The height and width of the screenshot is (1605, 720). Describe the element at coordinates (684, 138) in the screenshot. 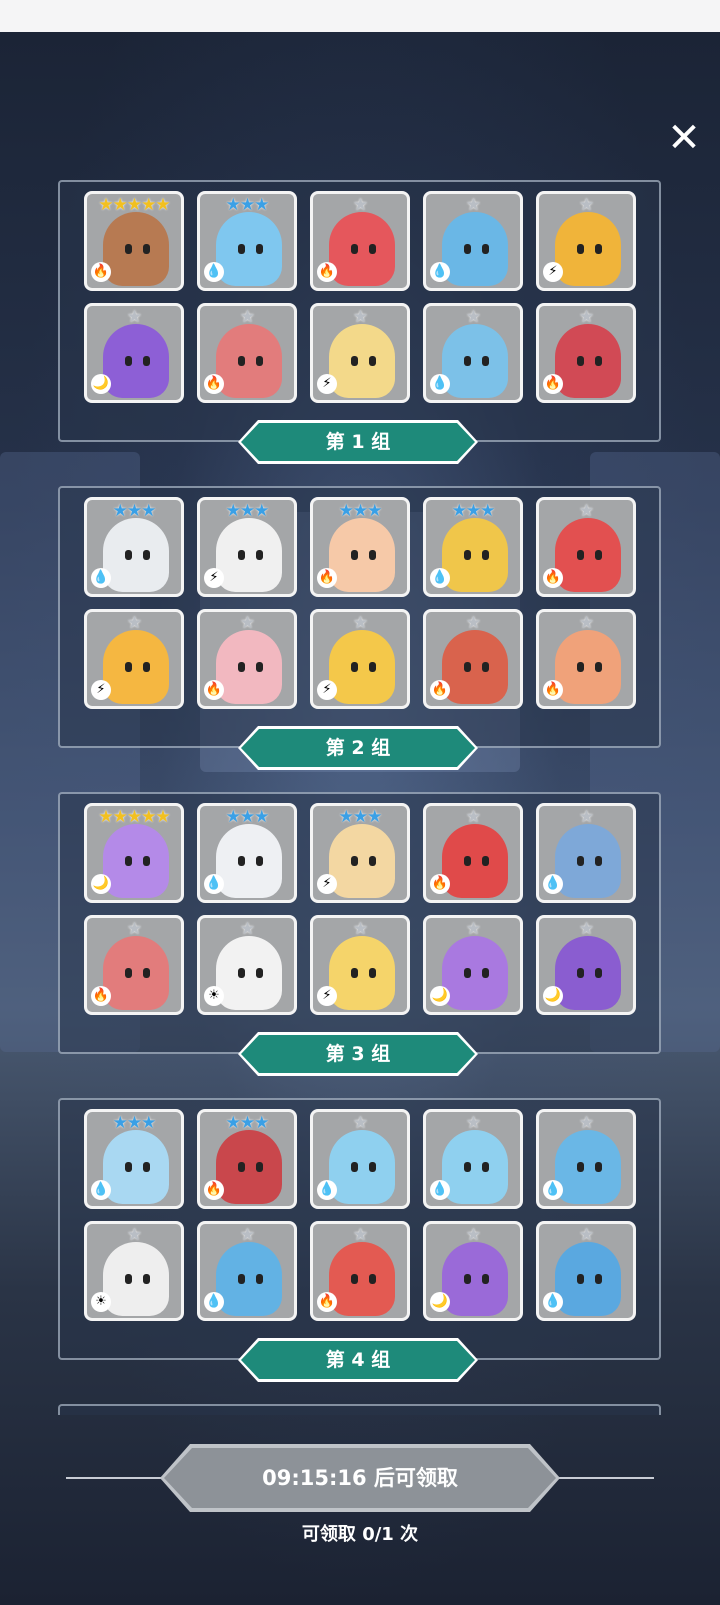

I see `close-icon: ✕` at that location.